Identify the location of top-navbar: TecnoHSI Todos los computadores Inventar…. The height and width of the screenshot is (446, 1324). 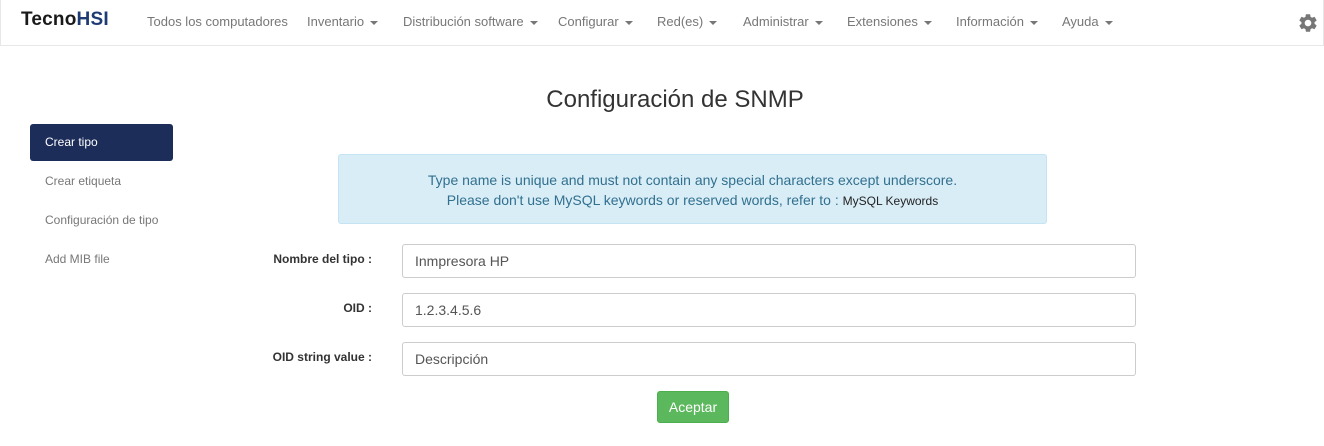
(662, 23).